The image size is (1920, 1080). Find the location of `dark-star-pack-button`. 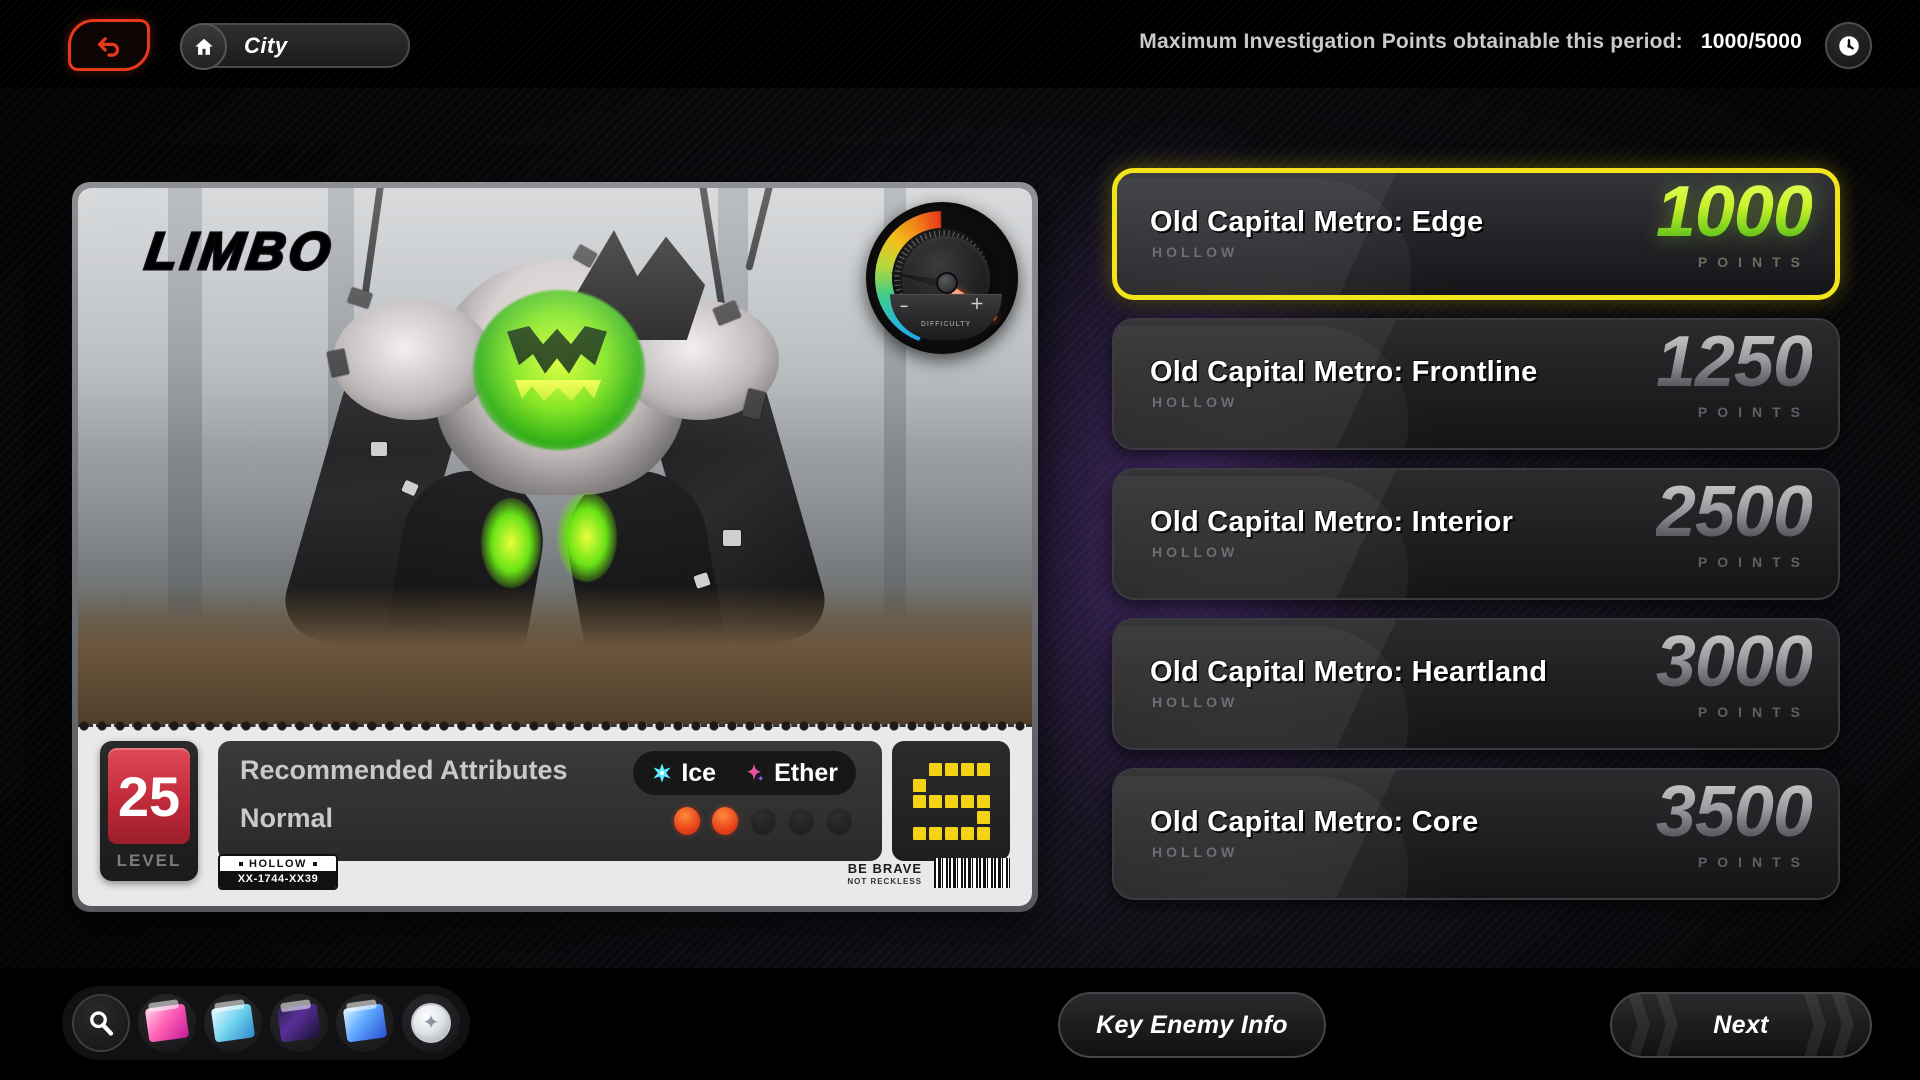

dark-star-pack-button is located at coordinates (299, 1023).